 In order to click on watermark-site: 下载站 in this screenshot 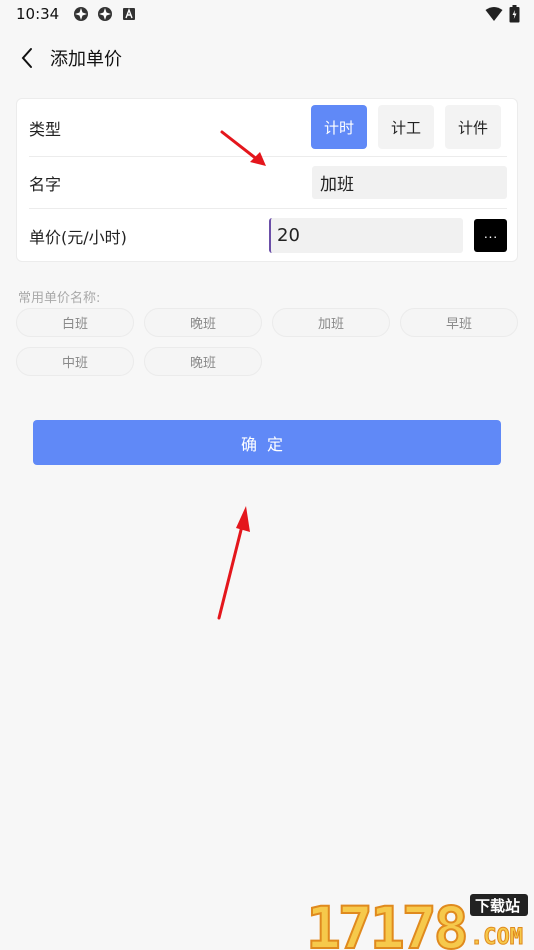, I will do `click(497, 906)`.